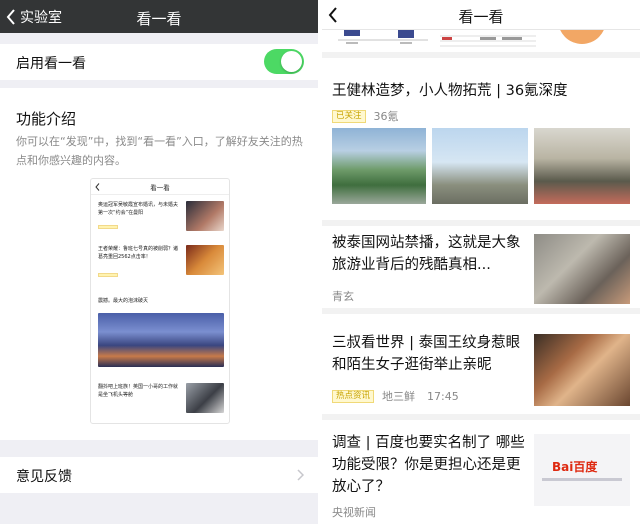 This screenshot has height=524, width=640. Describe the element at coordinates (412, 365) in the screenshot. I see `article-title: 和陌生女子逛街举止亲昵` at that location.